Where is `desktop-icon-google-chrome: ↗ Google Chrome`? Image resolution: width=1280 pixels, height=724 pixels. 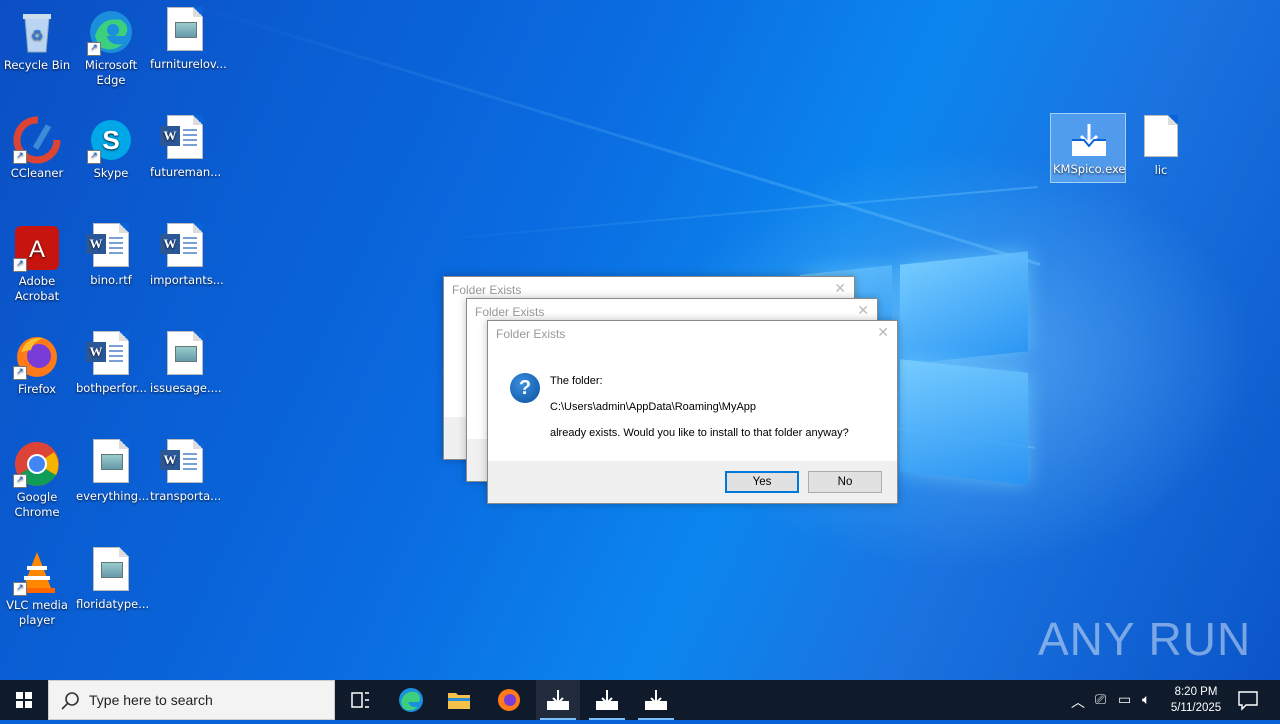
desktop-icon-google-chrome: ↗ Google Chrome is located at coordinates (37, 478).